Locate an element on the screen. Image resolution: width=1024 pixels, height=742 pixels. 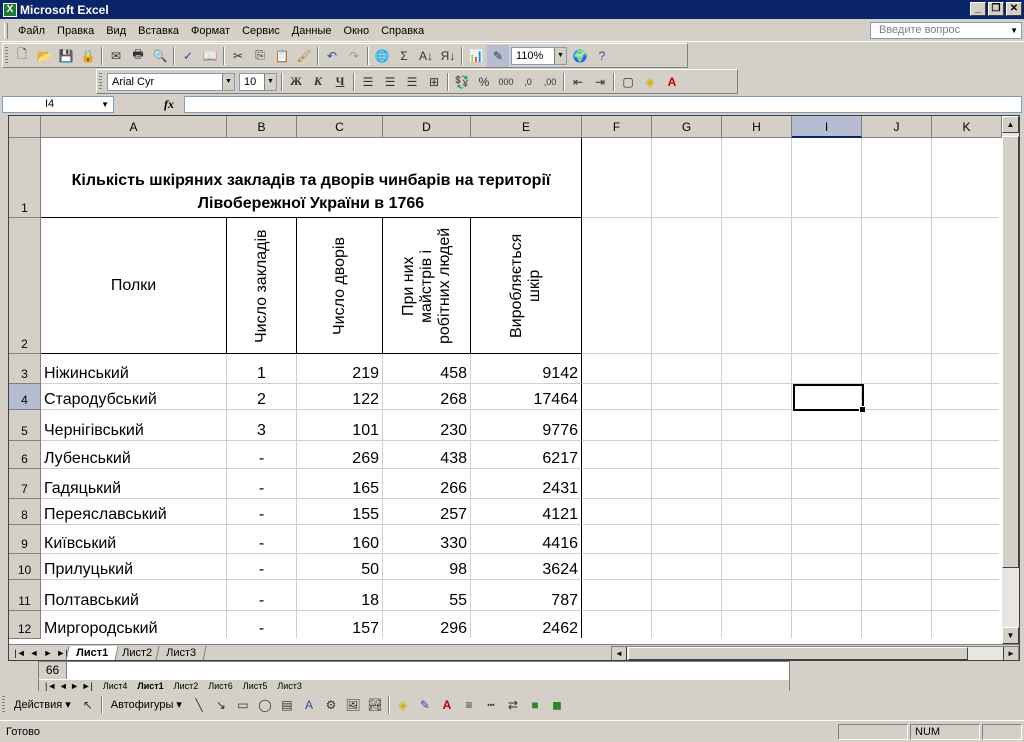
cell-workers: 266 is located at coordinates (427, 484).